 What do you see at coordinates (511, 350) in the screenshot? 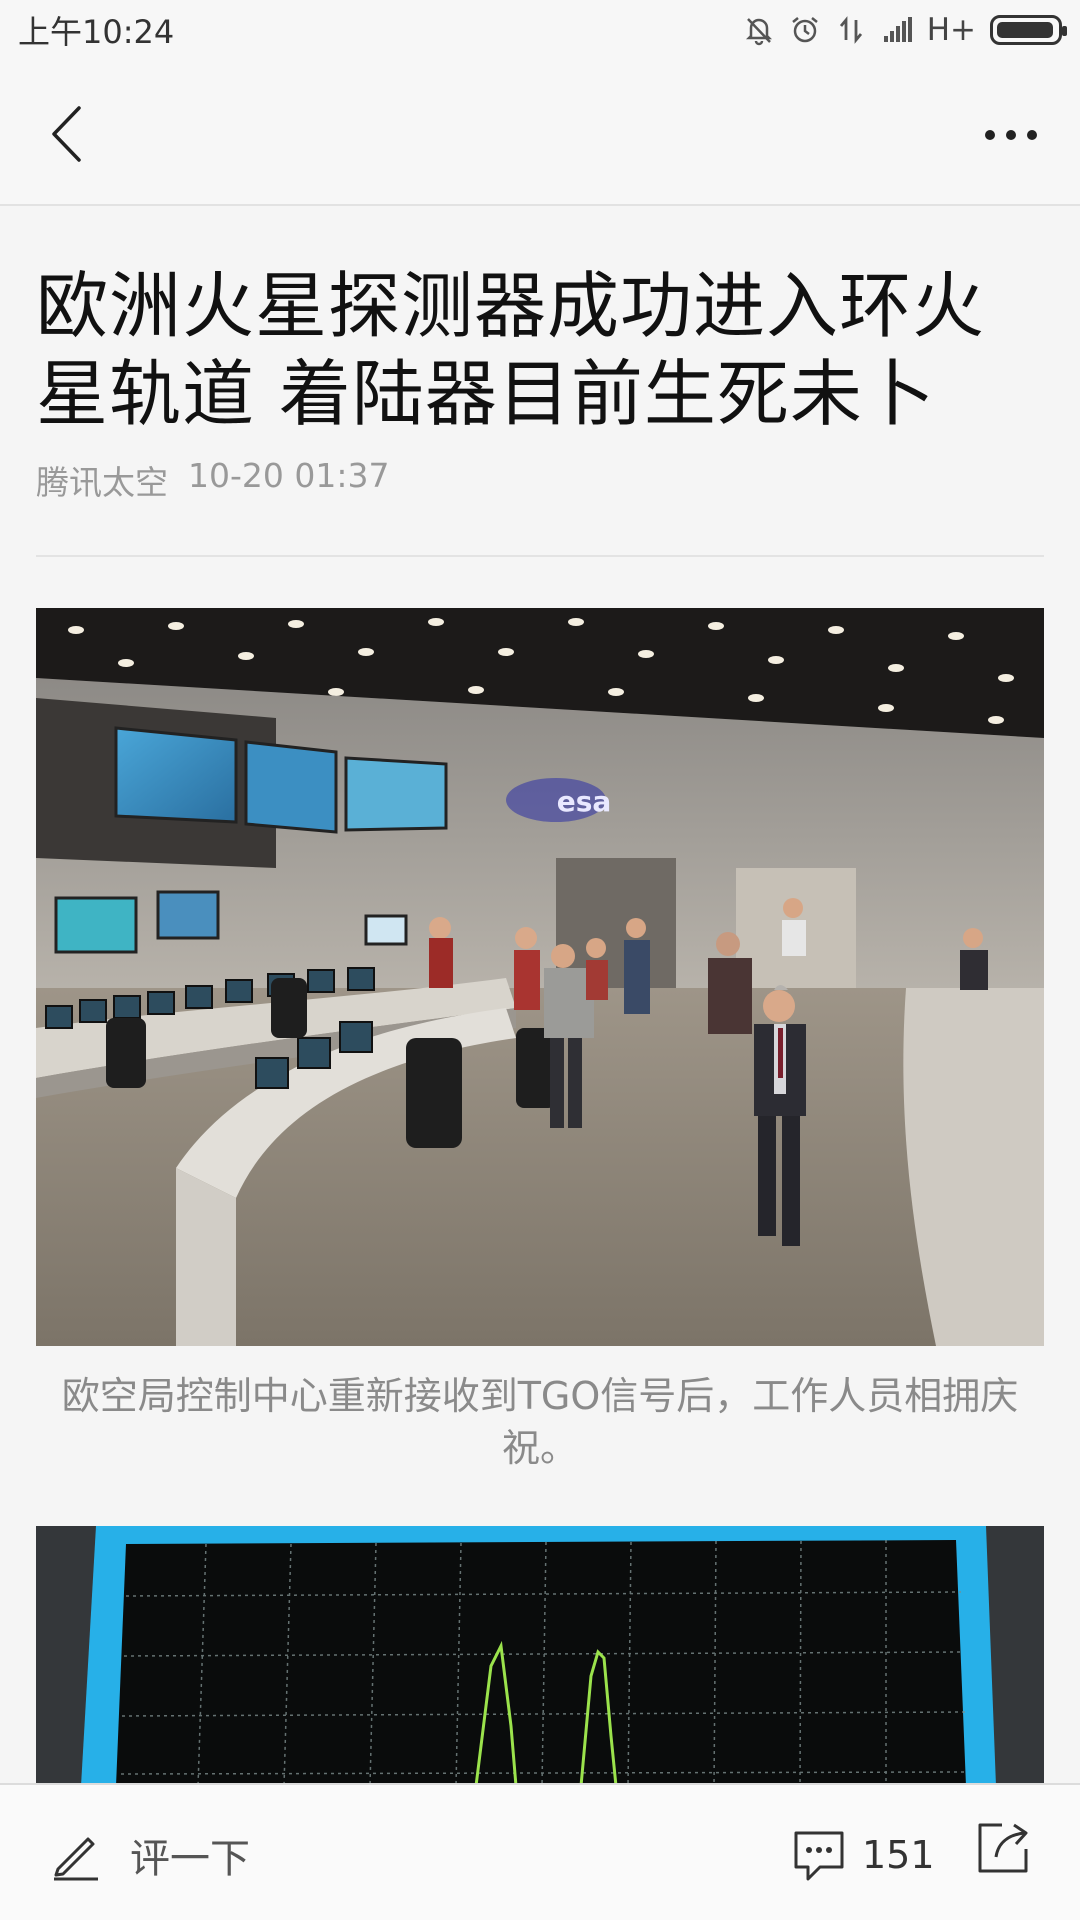
I see `article-title: 欧洲火星探测器成功进入环火星轨道 着陆器目前生死未卜` at bounding box center [511, 350].